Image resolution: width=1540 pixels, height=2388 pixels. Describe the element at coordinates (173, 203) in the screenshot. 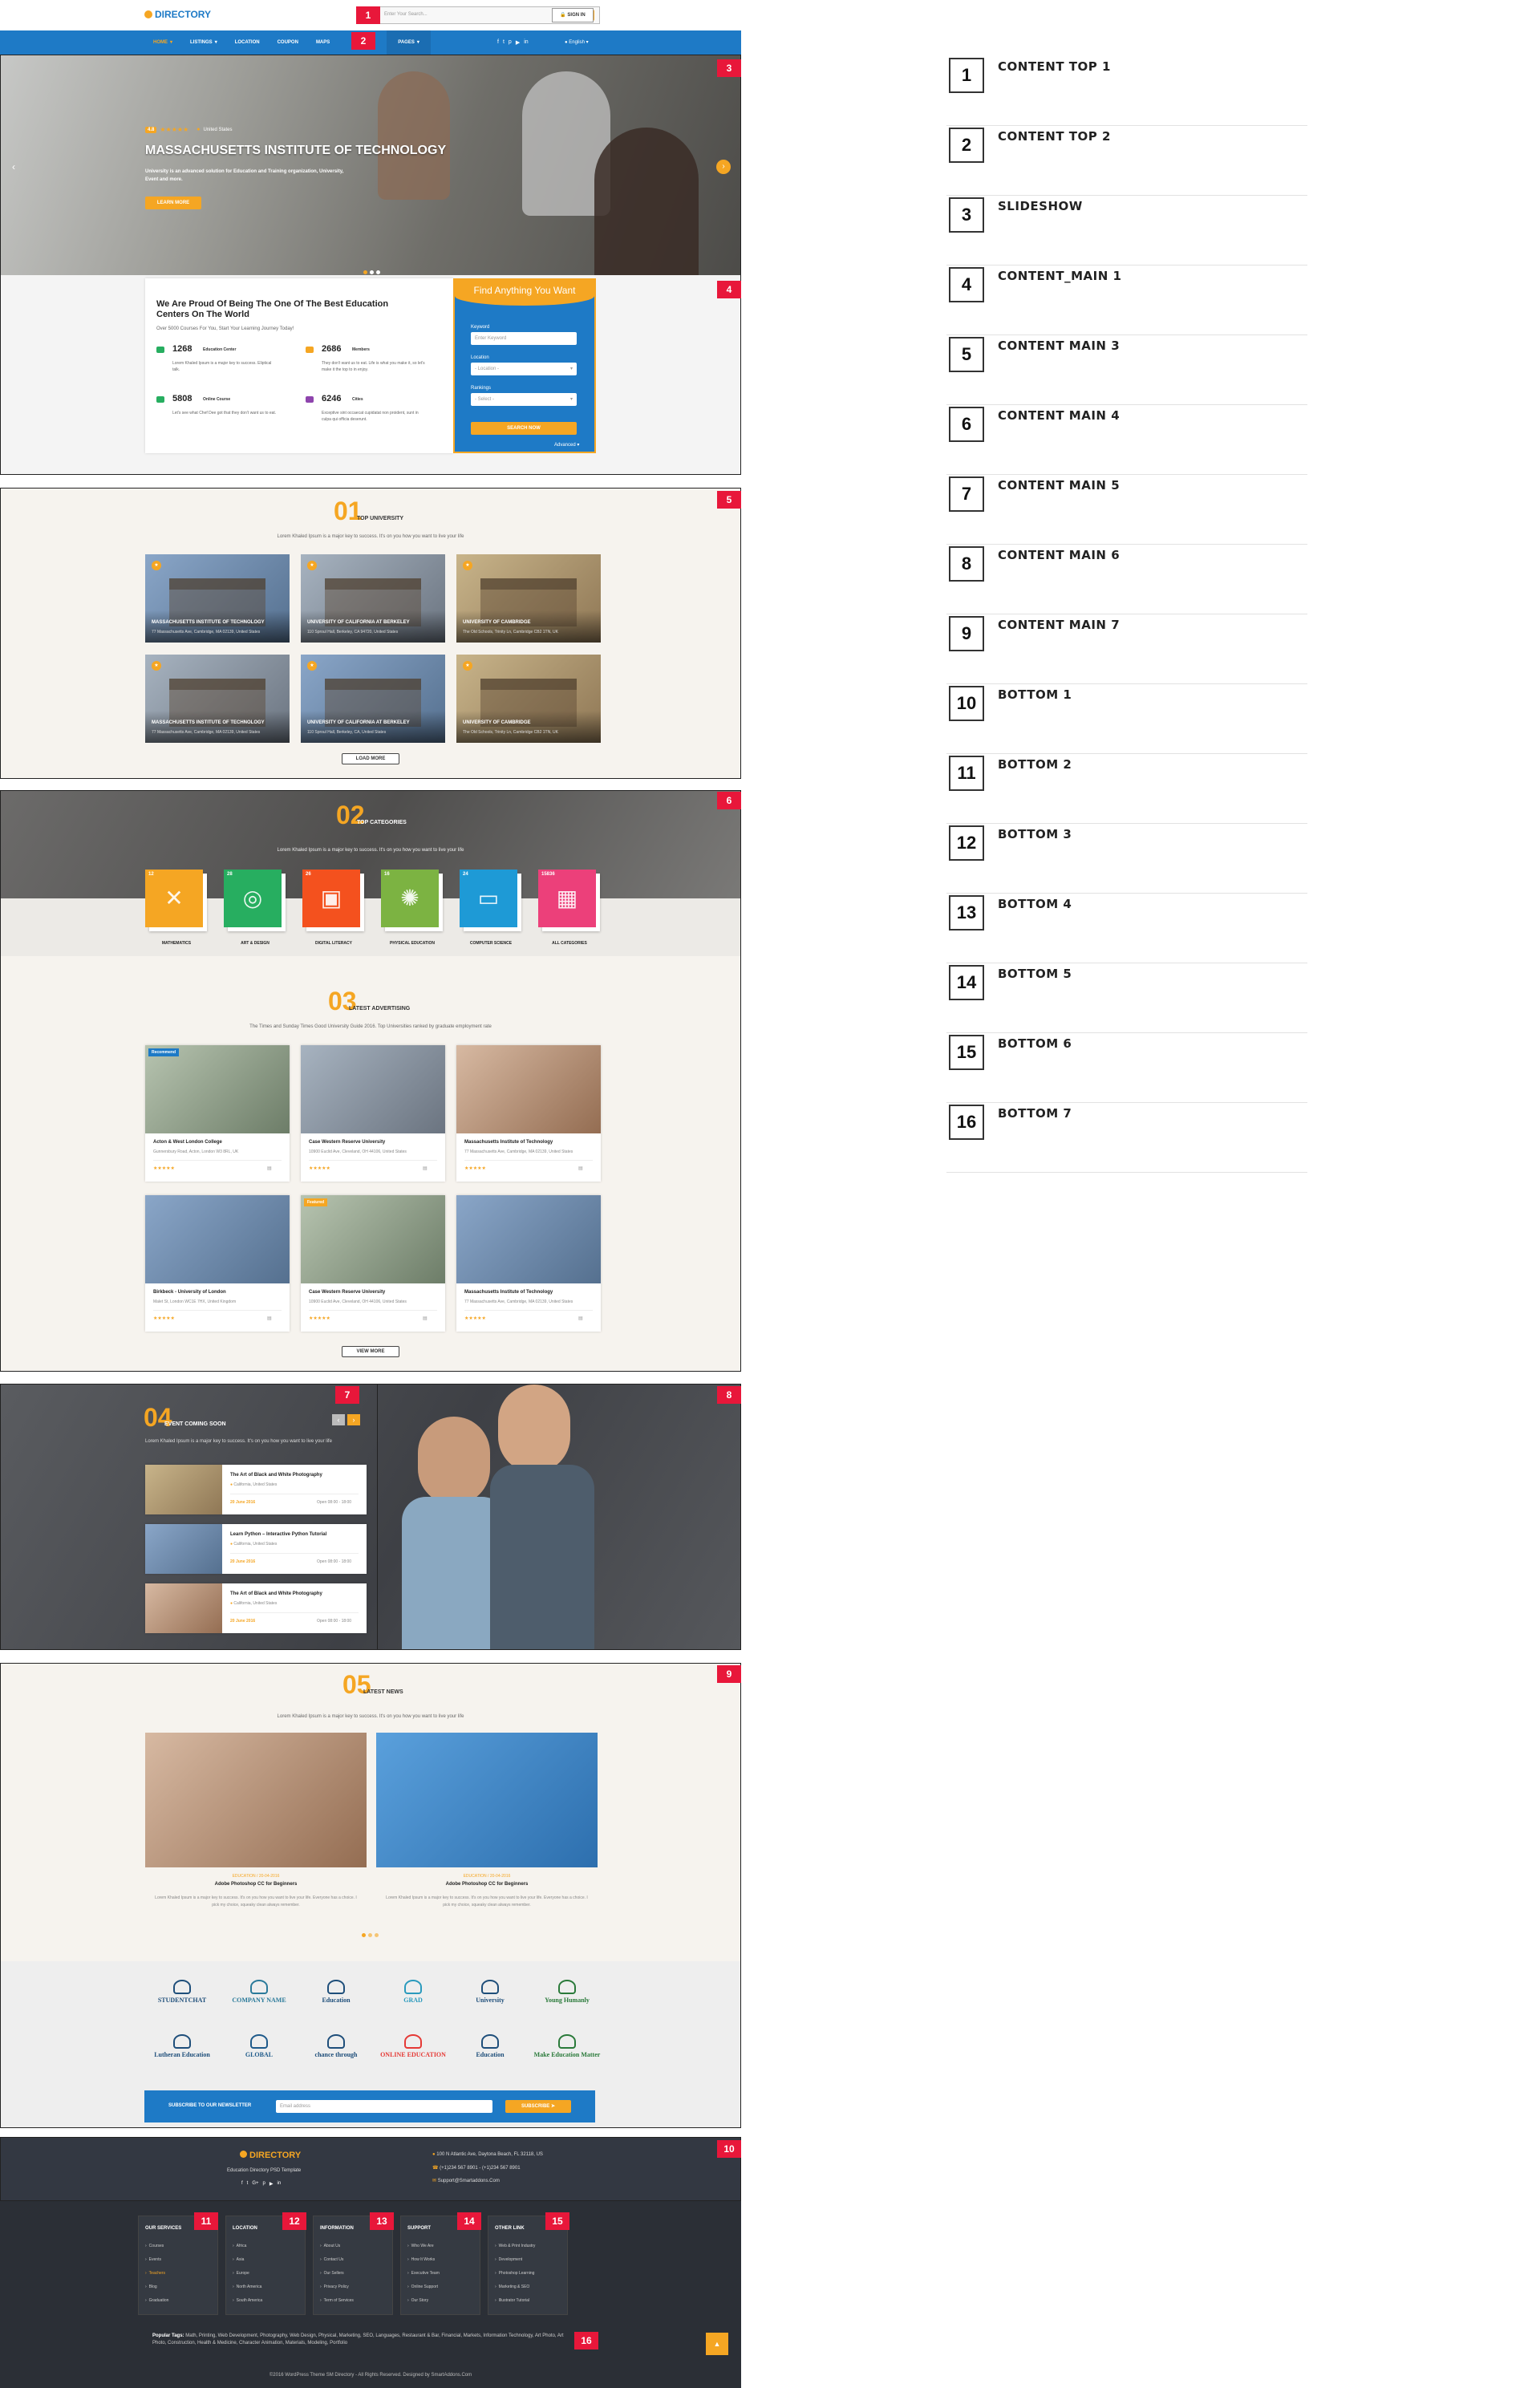

I see `learn-more-button: LEARN MORE` at that location.